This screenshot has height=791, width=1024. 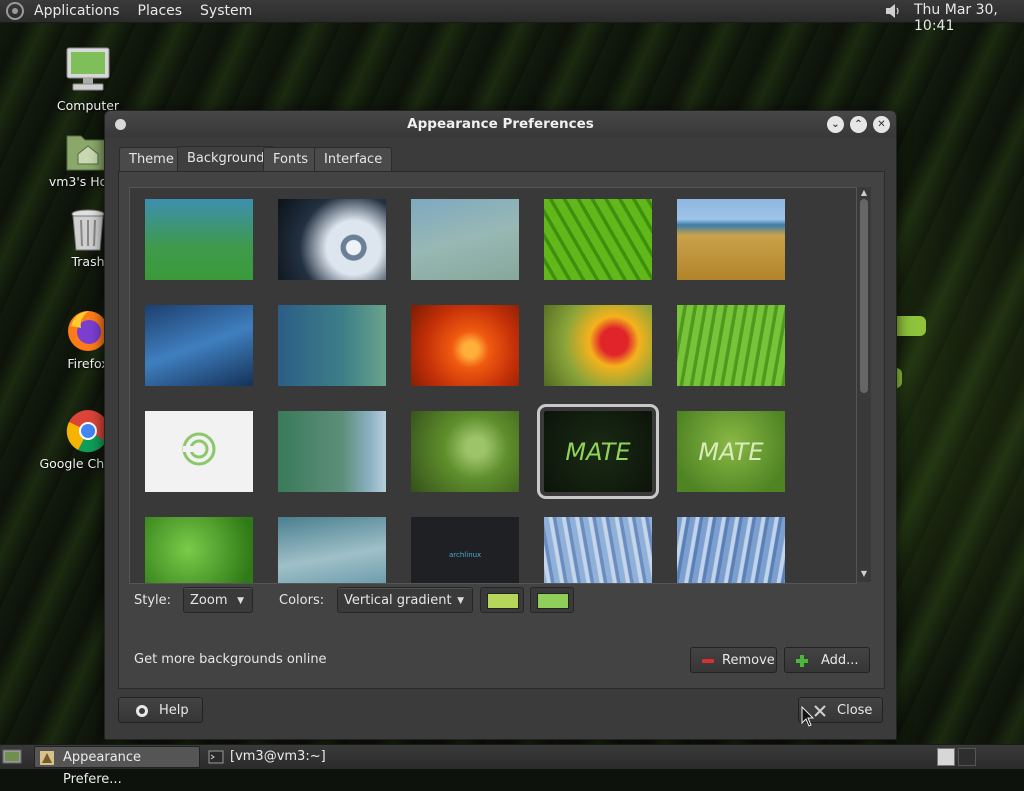 What do you see at coordinates (733, 660) in the screenshot?
I see `remove-button: Remove` at bounding box center [733, 660].